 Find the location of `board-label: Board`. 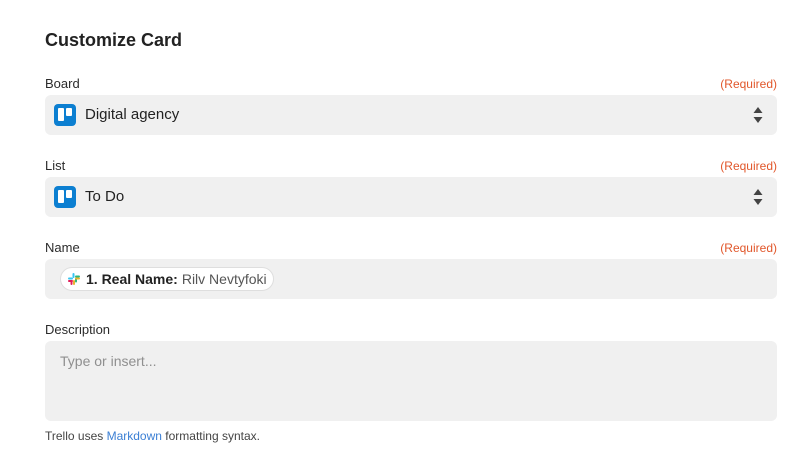

board-label: Board is located at coordinates (62, 83).